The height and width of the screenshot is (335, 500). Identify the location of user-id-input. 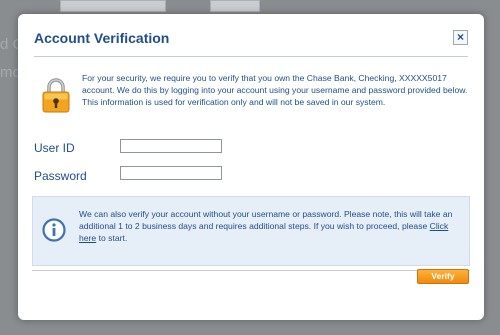
(171, 146).